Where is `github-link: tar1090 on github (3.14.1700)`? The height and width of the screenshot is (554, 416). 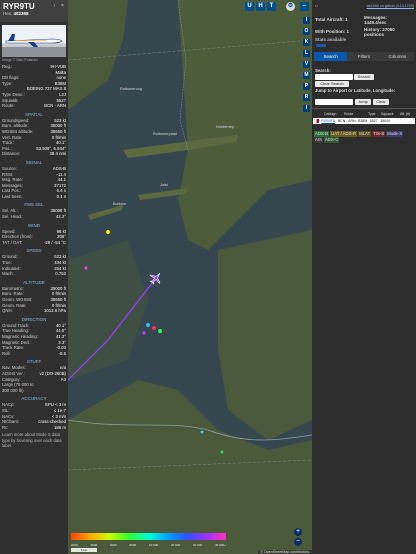
github-link: tar1090 on github (3.14.1700) is located at coordinates (390, 6).